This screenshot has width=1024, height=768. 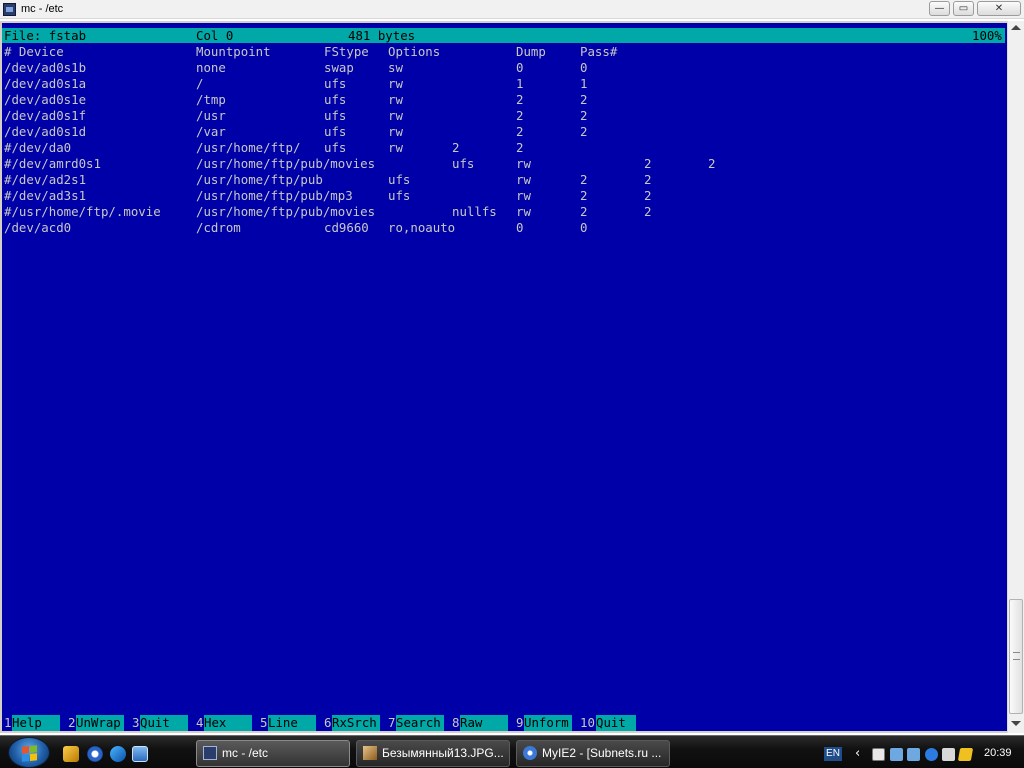 What do you see at coordinates (328, 722) in the screenshot?
I see `fkey-number: 6` at bounding box center [328, 722].